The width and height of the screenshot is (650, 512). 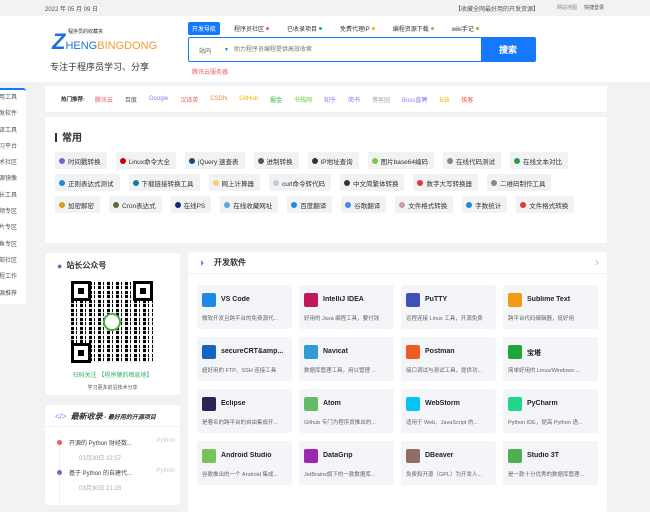 What do you see at coordinates (508, 49) in the screenshot?
I see `search-button: 搜索` at bounding box center [508, 49].